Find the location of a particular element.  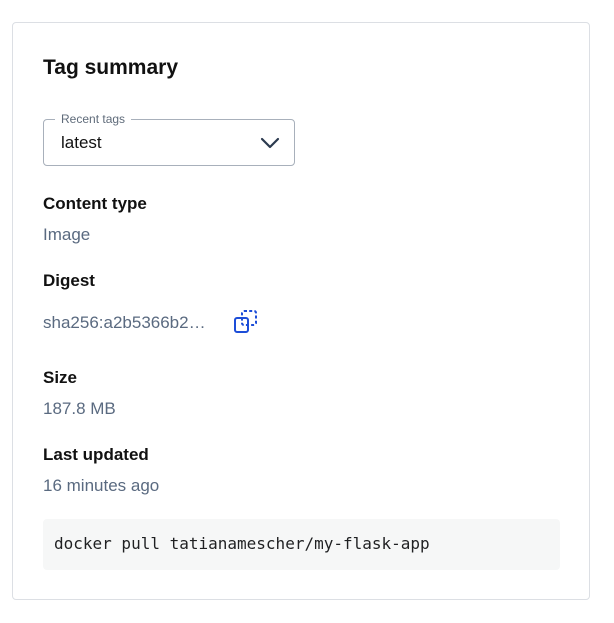

size-label: Size is located at coordinates (60, 377).